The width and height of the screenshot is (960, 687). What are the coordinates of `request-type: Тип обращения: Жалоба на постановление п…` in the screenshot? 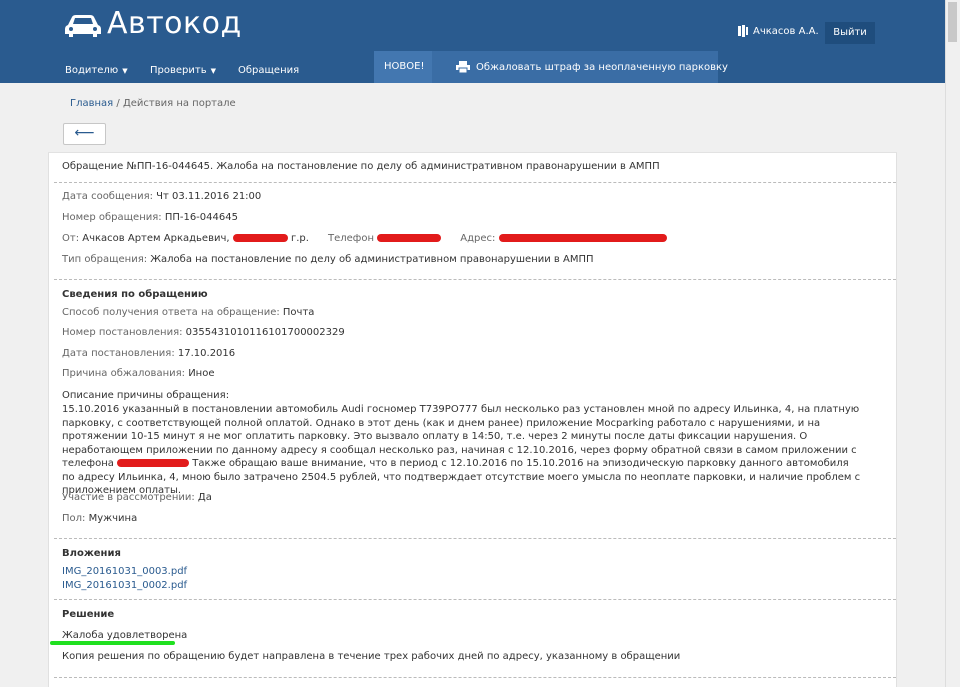 It's located at (328, 259).